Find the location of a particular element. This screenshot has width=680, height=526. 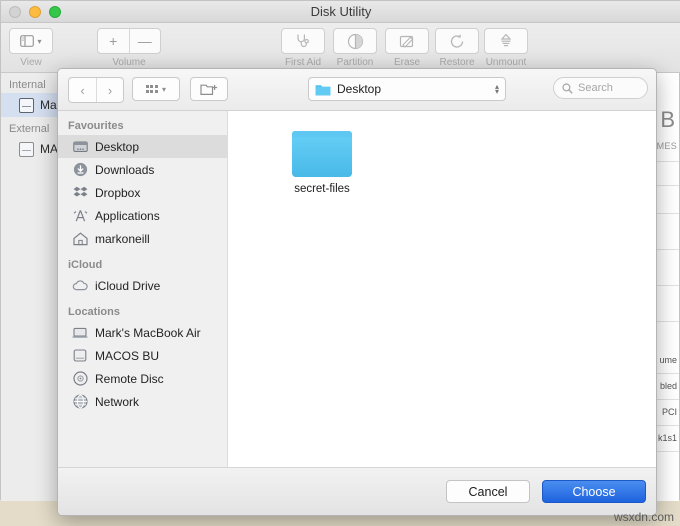

disk-item-label: Ma is located at coordinates (48, 105).